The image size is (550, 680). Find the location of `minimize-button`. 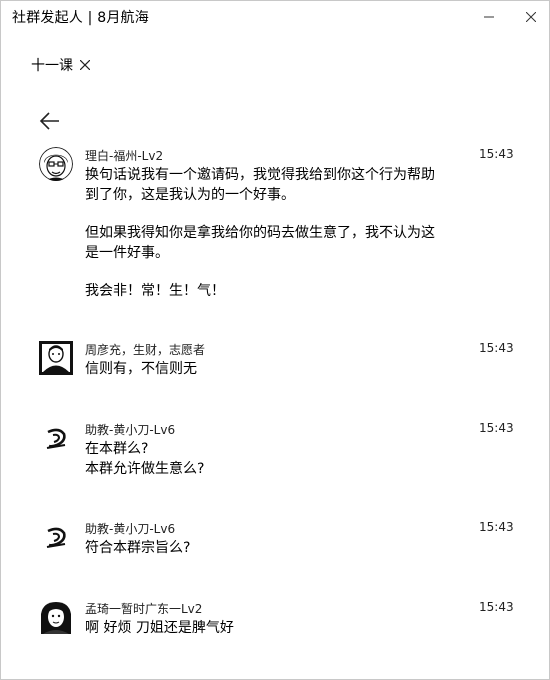

minimize-button is located at coordinates (489, 17).